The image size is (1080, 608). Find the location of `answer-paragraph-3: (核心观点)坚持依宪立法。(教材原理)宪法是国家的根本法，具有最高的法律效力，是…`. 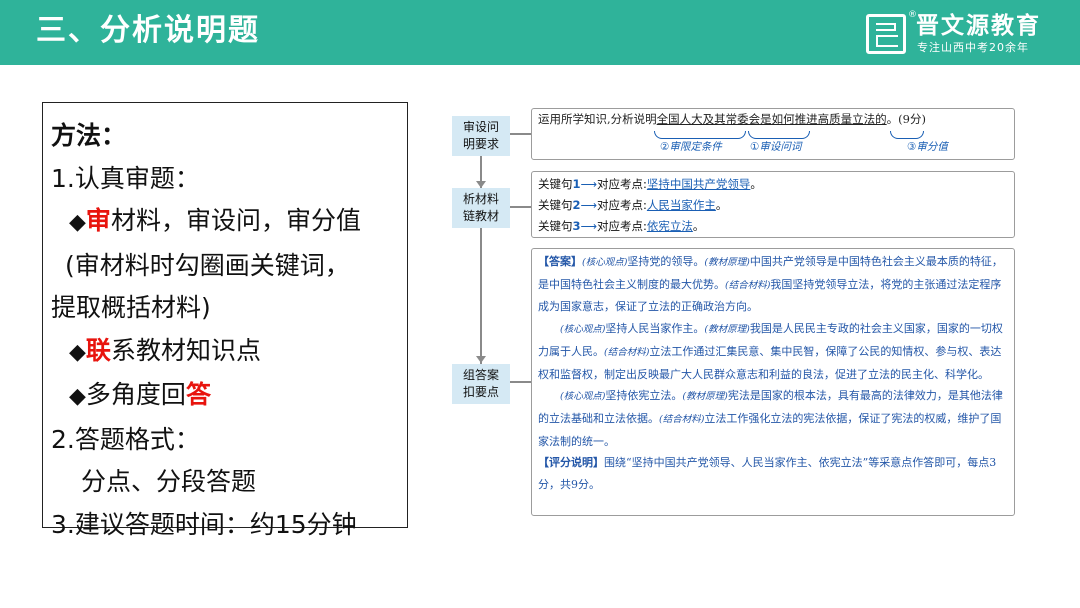

answer-paragraph-3: (核心观点)坚持依宪立法。(教材原理)宪法是国家的根本法，具有最高的法律效力，是… is located at coordinates (770, 418).